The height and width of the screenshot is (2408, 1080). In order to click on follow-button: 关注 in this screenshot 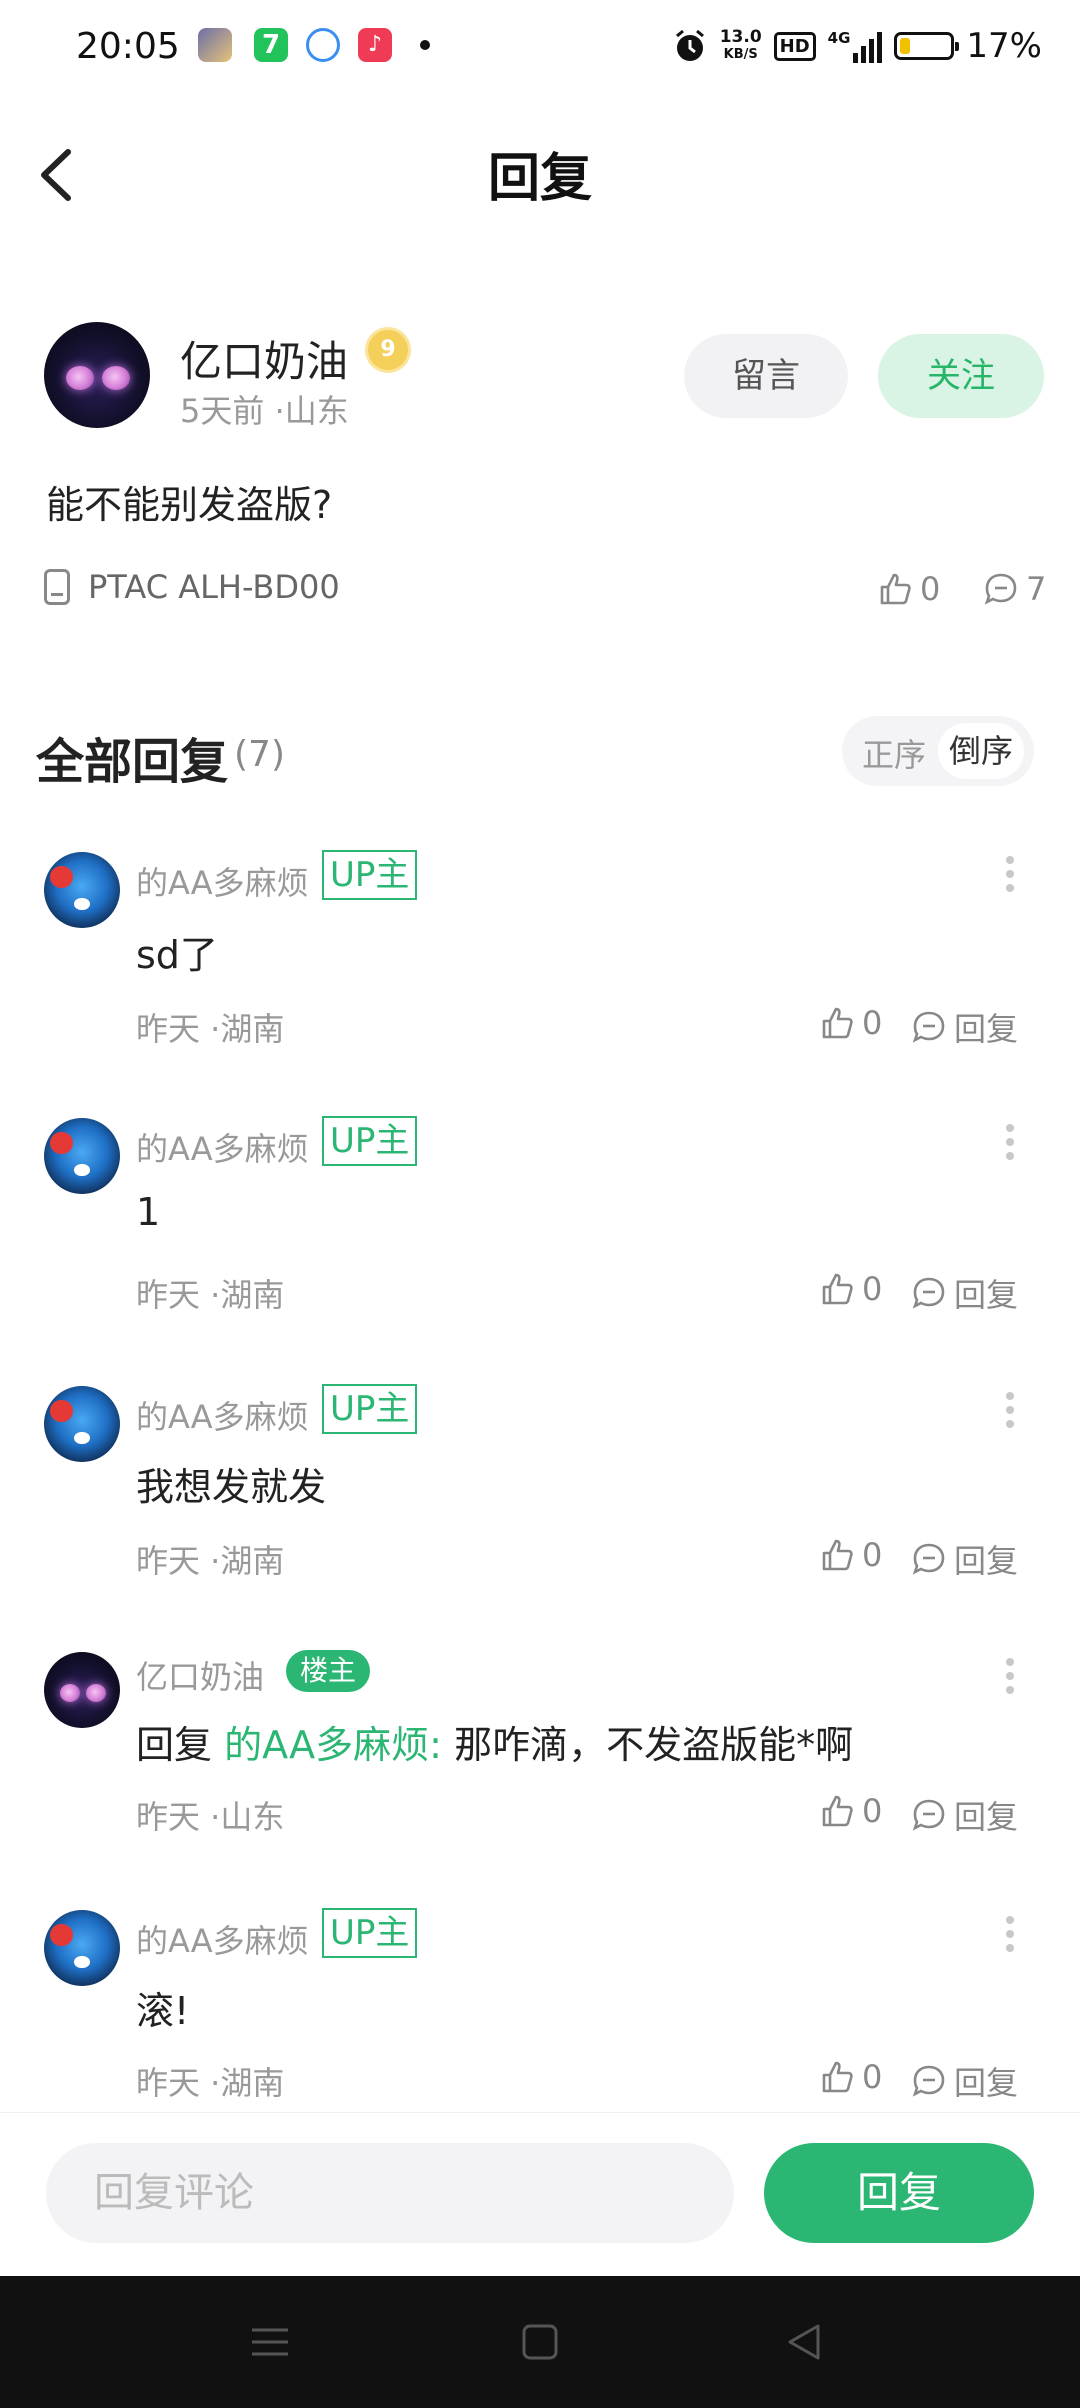, I will do `click(961, 376)`.